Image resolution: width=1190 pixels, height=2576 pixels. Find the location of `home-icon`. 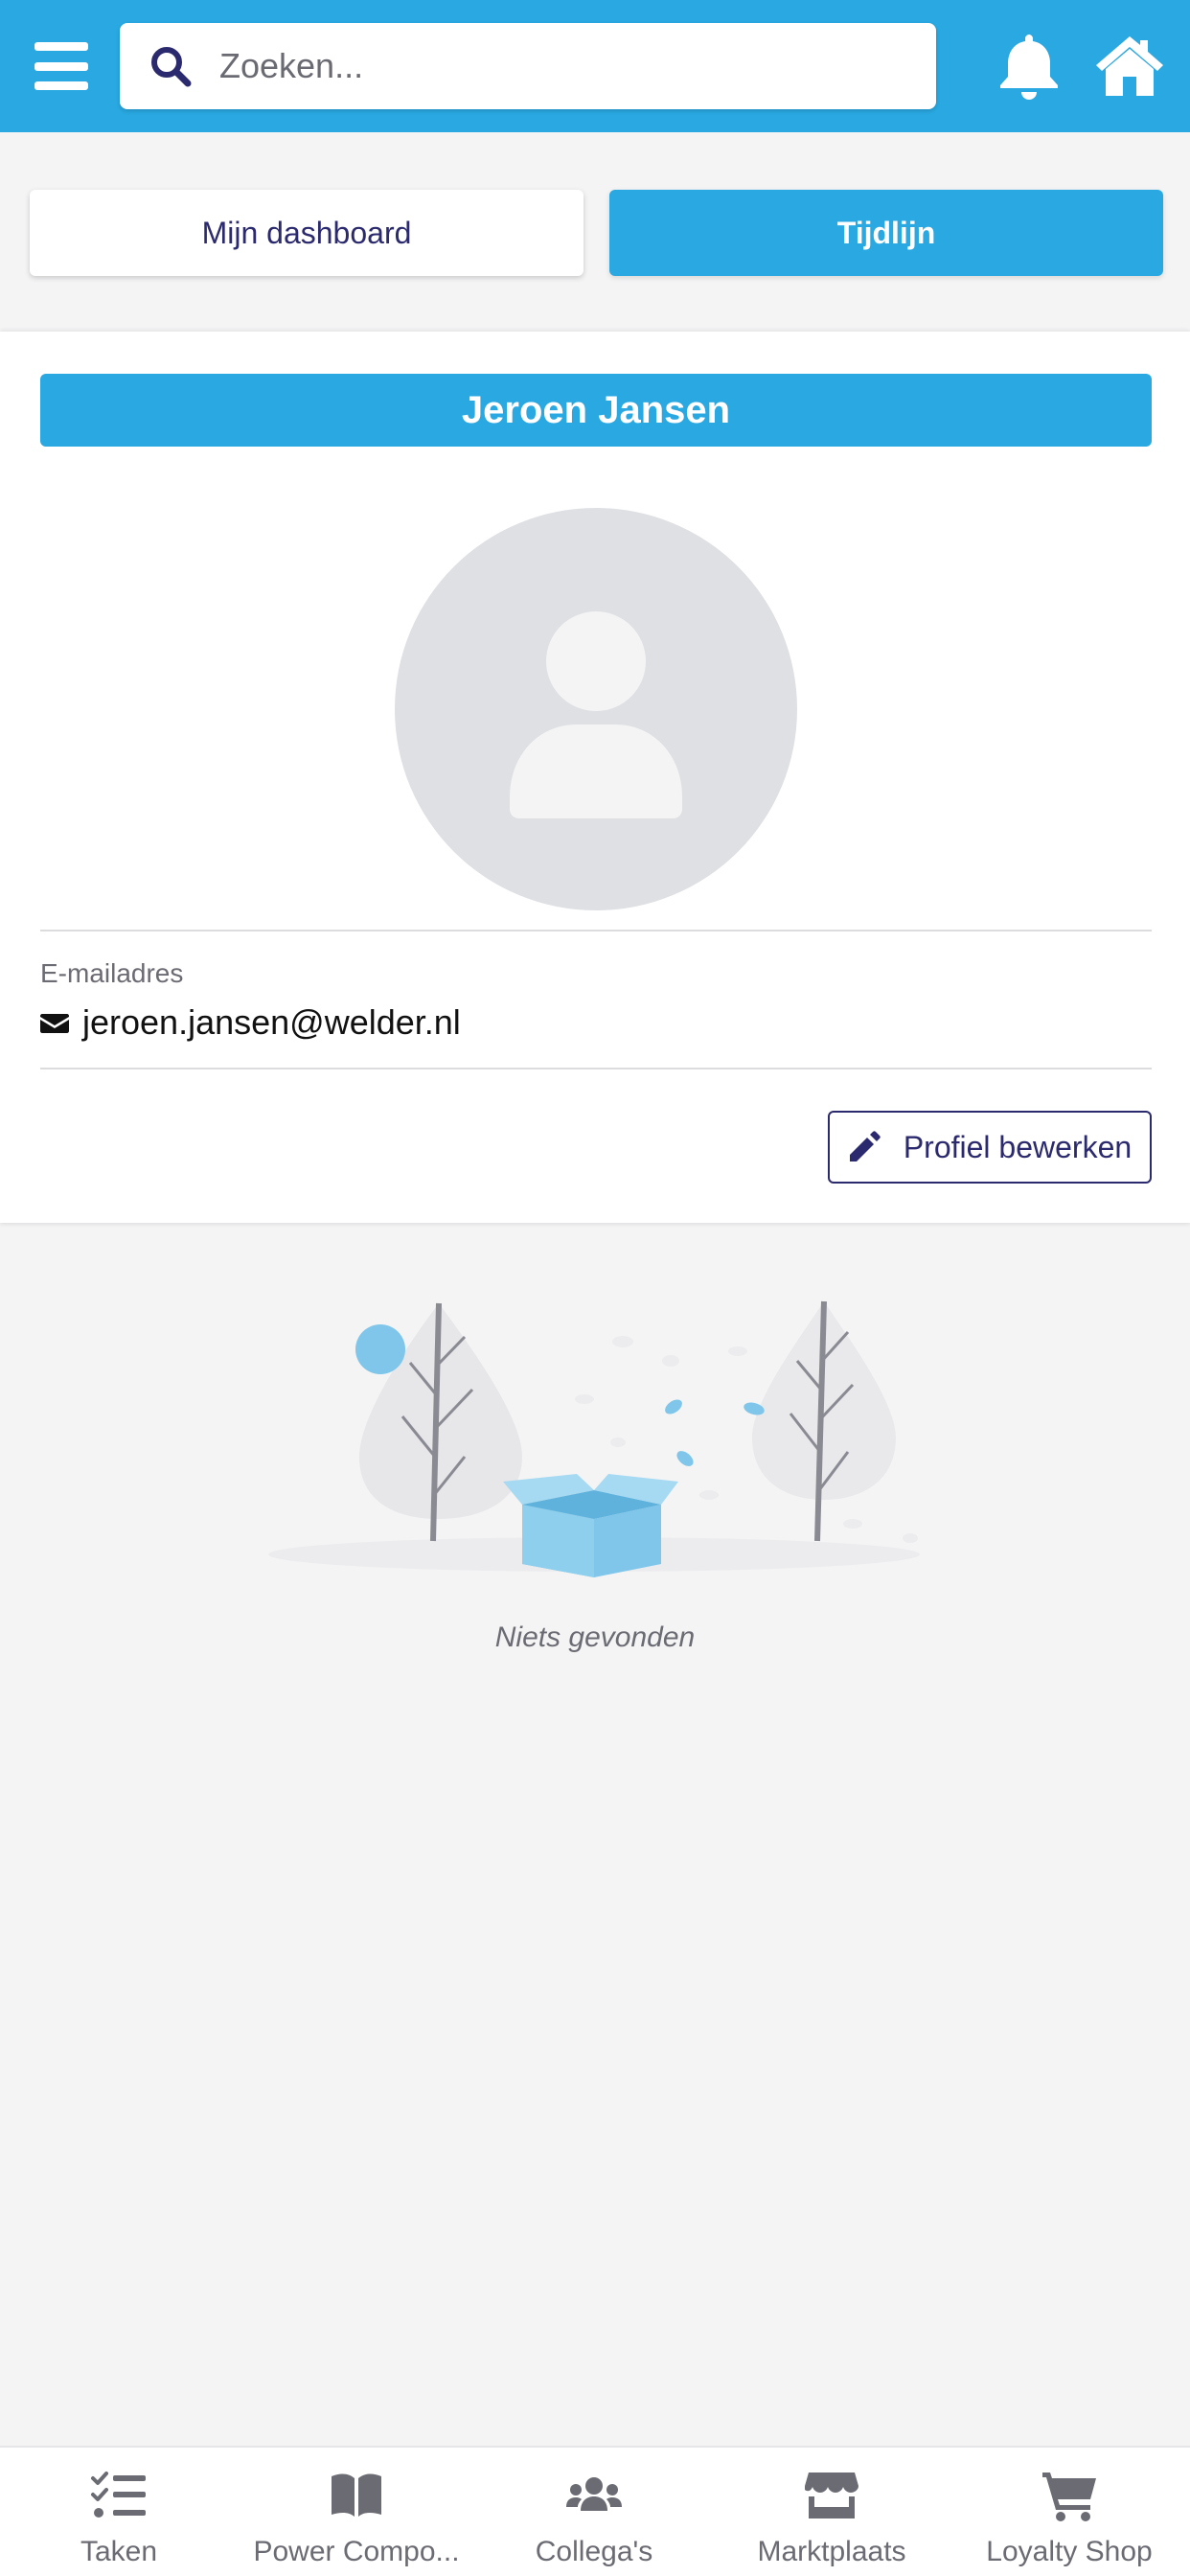

home-icon is located at coordinates (1130, 66).